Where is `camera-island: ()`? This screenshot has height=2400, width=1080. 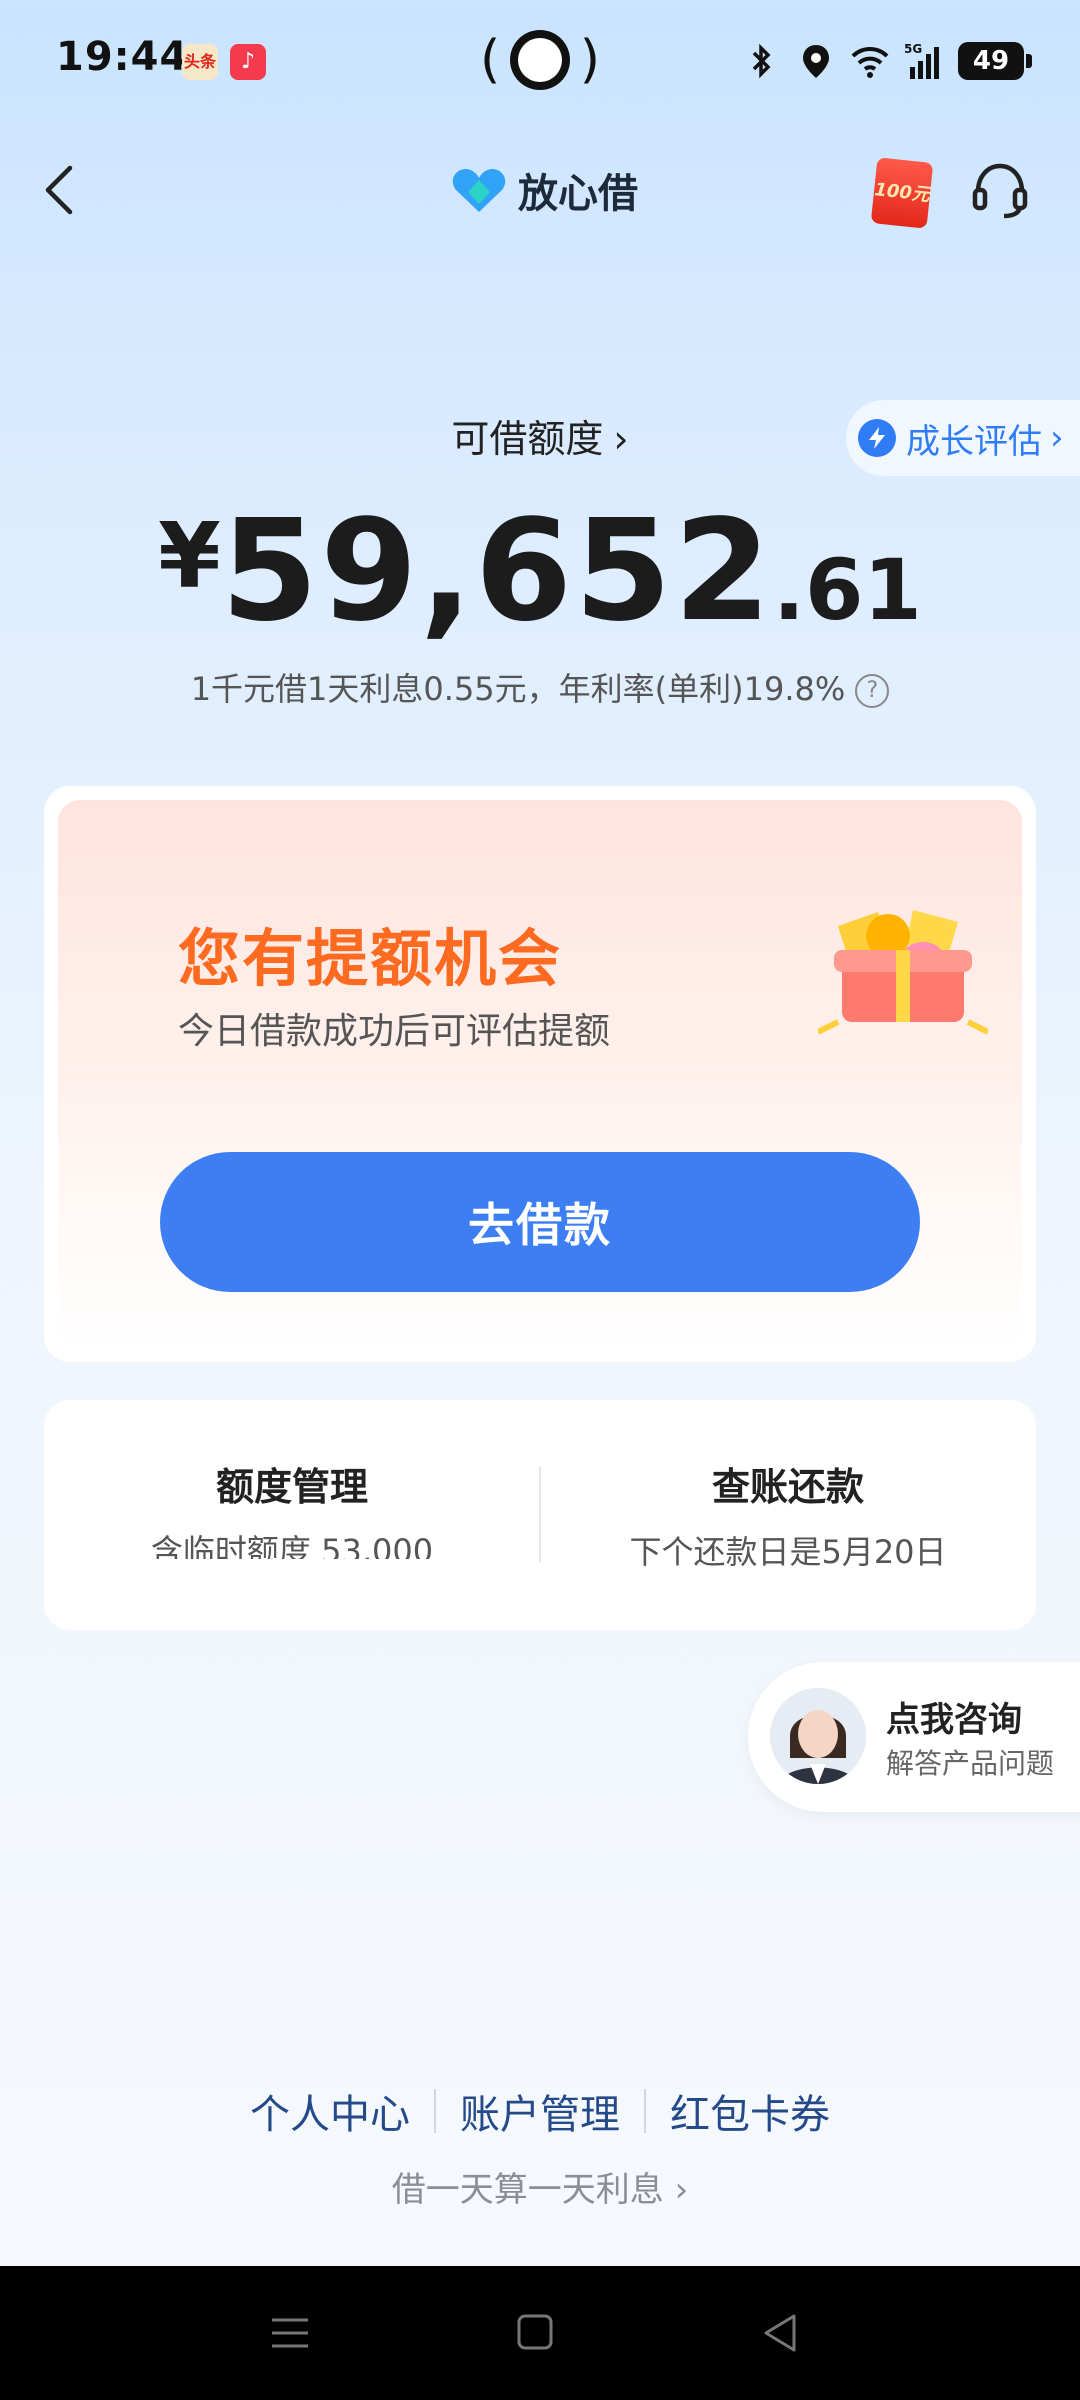
camera-island: () is located at coordinates (540, 60).